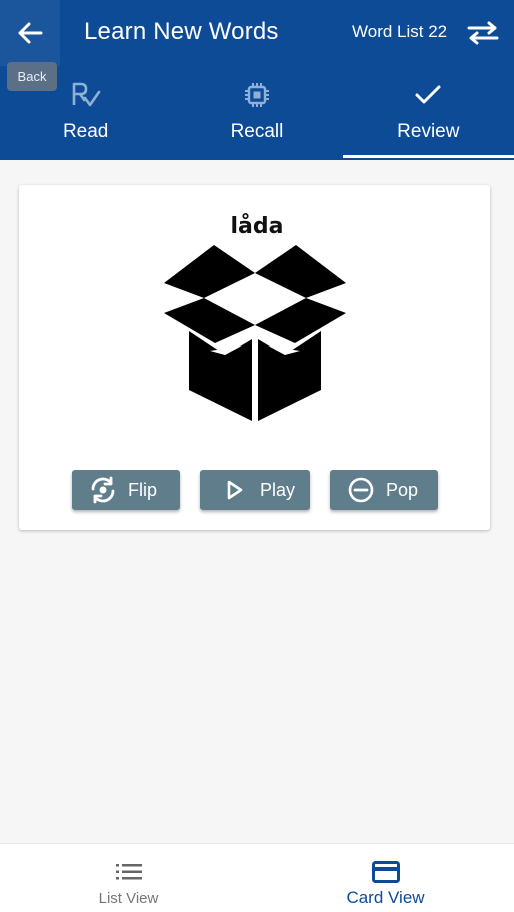 The image size is (514, 912). Describe the element at coordinates (428, 131) in the screenshot. I see `tab-review-label: Review` at that location.